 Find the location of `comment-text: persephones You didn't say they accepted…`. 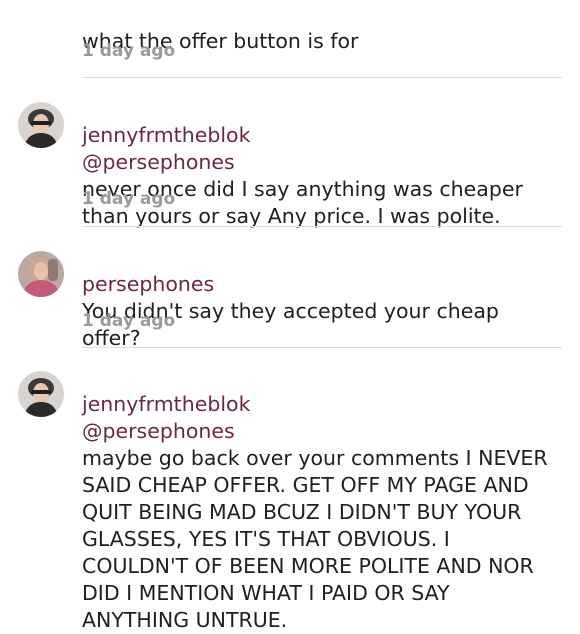

comment-text: persephones You didn't say they accepted… is located at coordinates (317, 298).